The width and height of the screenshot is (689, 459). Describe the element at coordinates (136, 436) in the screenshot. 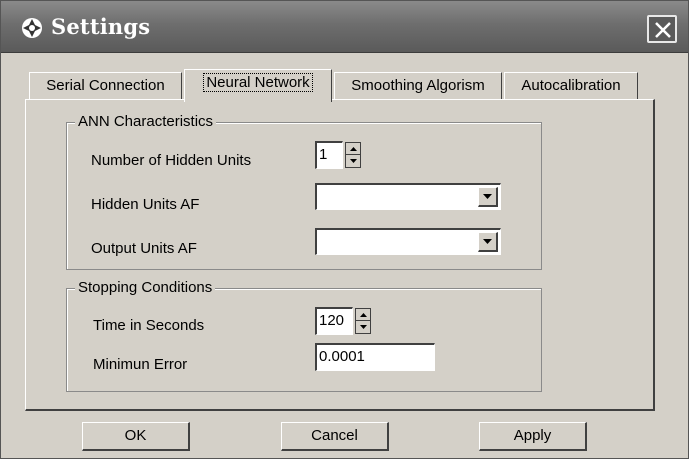

I see `ok-button: OK` at that location.